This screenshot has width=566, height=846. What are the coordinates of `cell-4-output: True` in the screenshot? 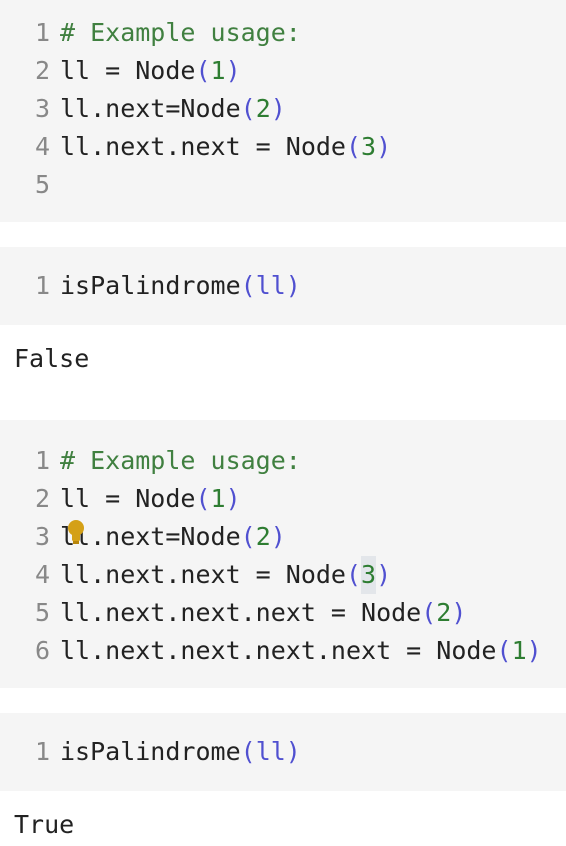 It's located at (44, 824).